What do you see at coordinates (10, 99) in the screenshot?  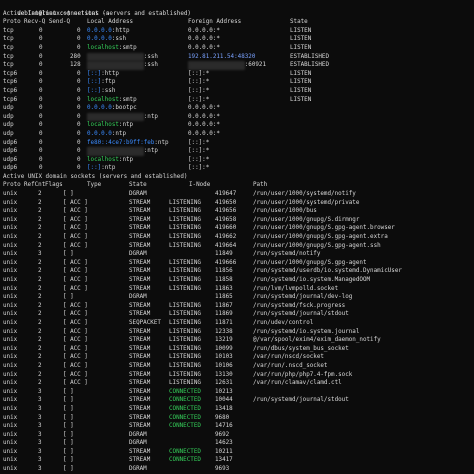 I see `inet-proto: tcp6` at bounding box center [10, 99].